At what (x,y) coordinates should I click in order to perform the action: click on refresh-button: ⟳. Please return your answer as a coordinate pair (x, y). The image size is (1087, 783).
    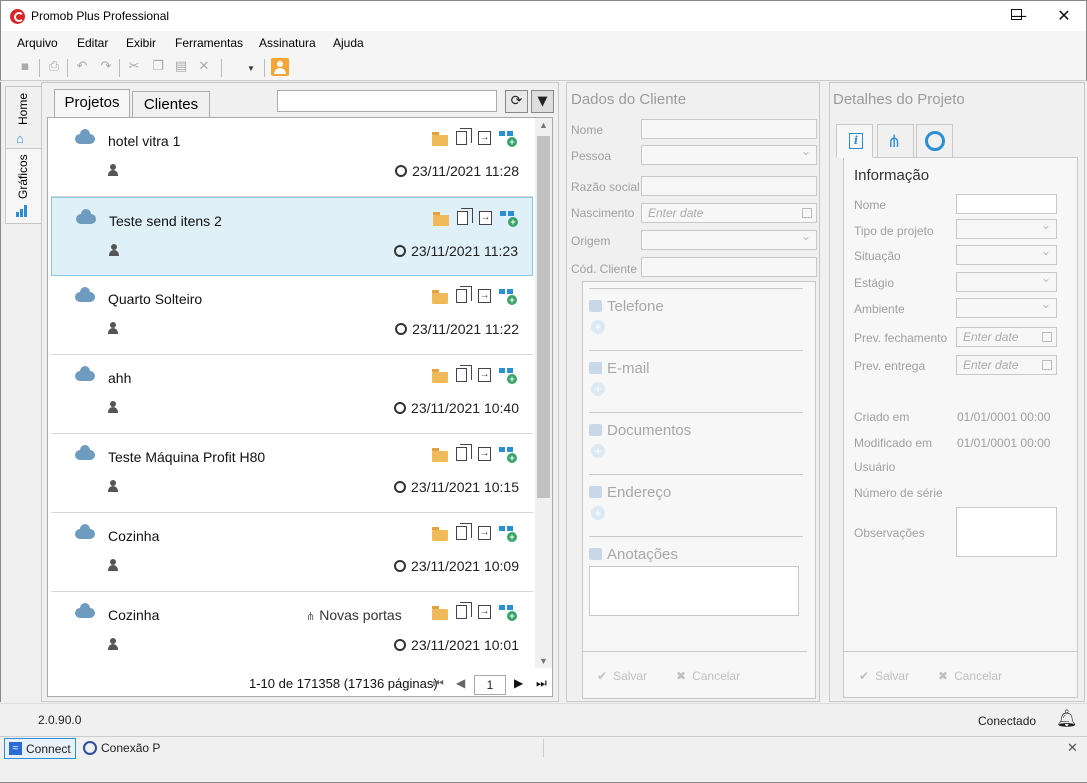
    Looking at the image, I should click on (516, 101).